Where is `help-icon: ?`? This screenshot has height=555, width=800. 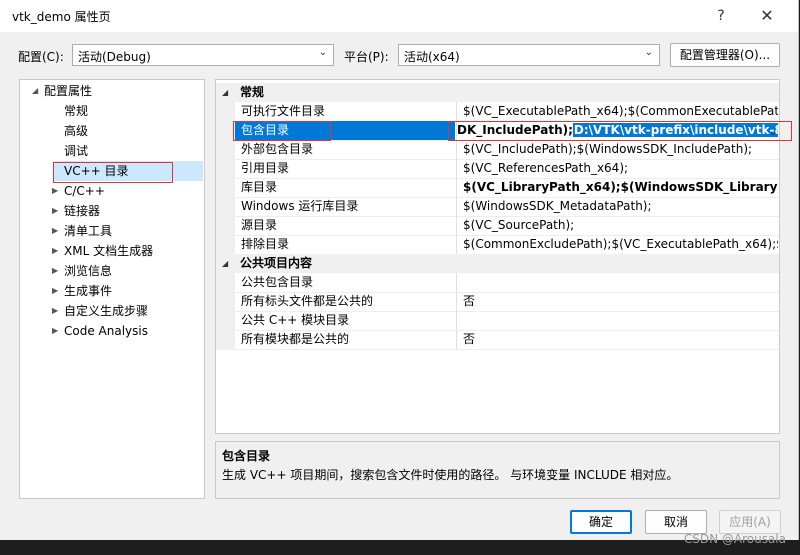
help-icon: ? is located at coordinates (721, 16).